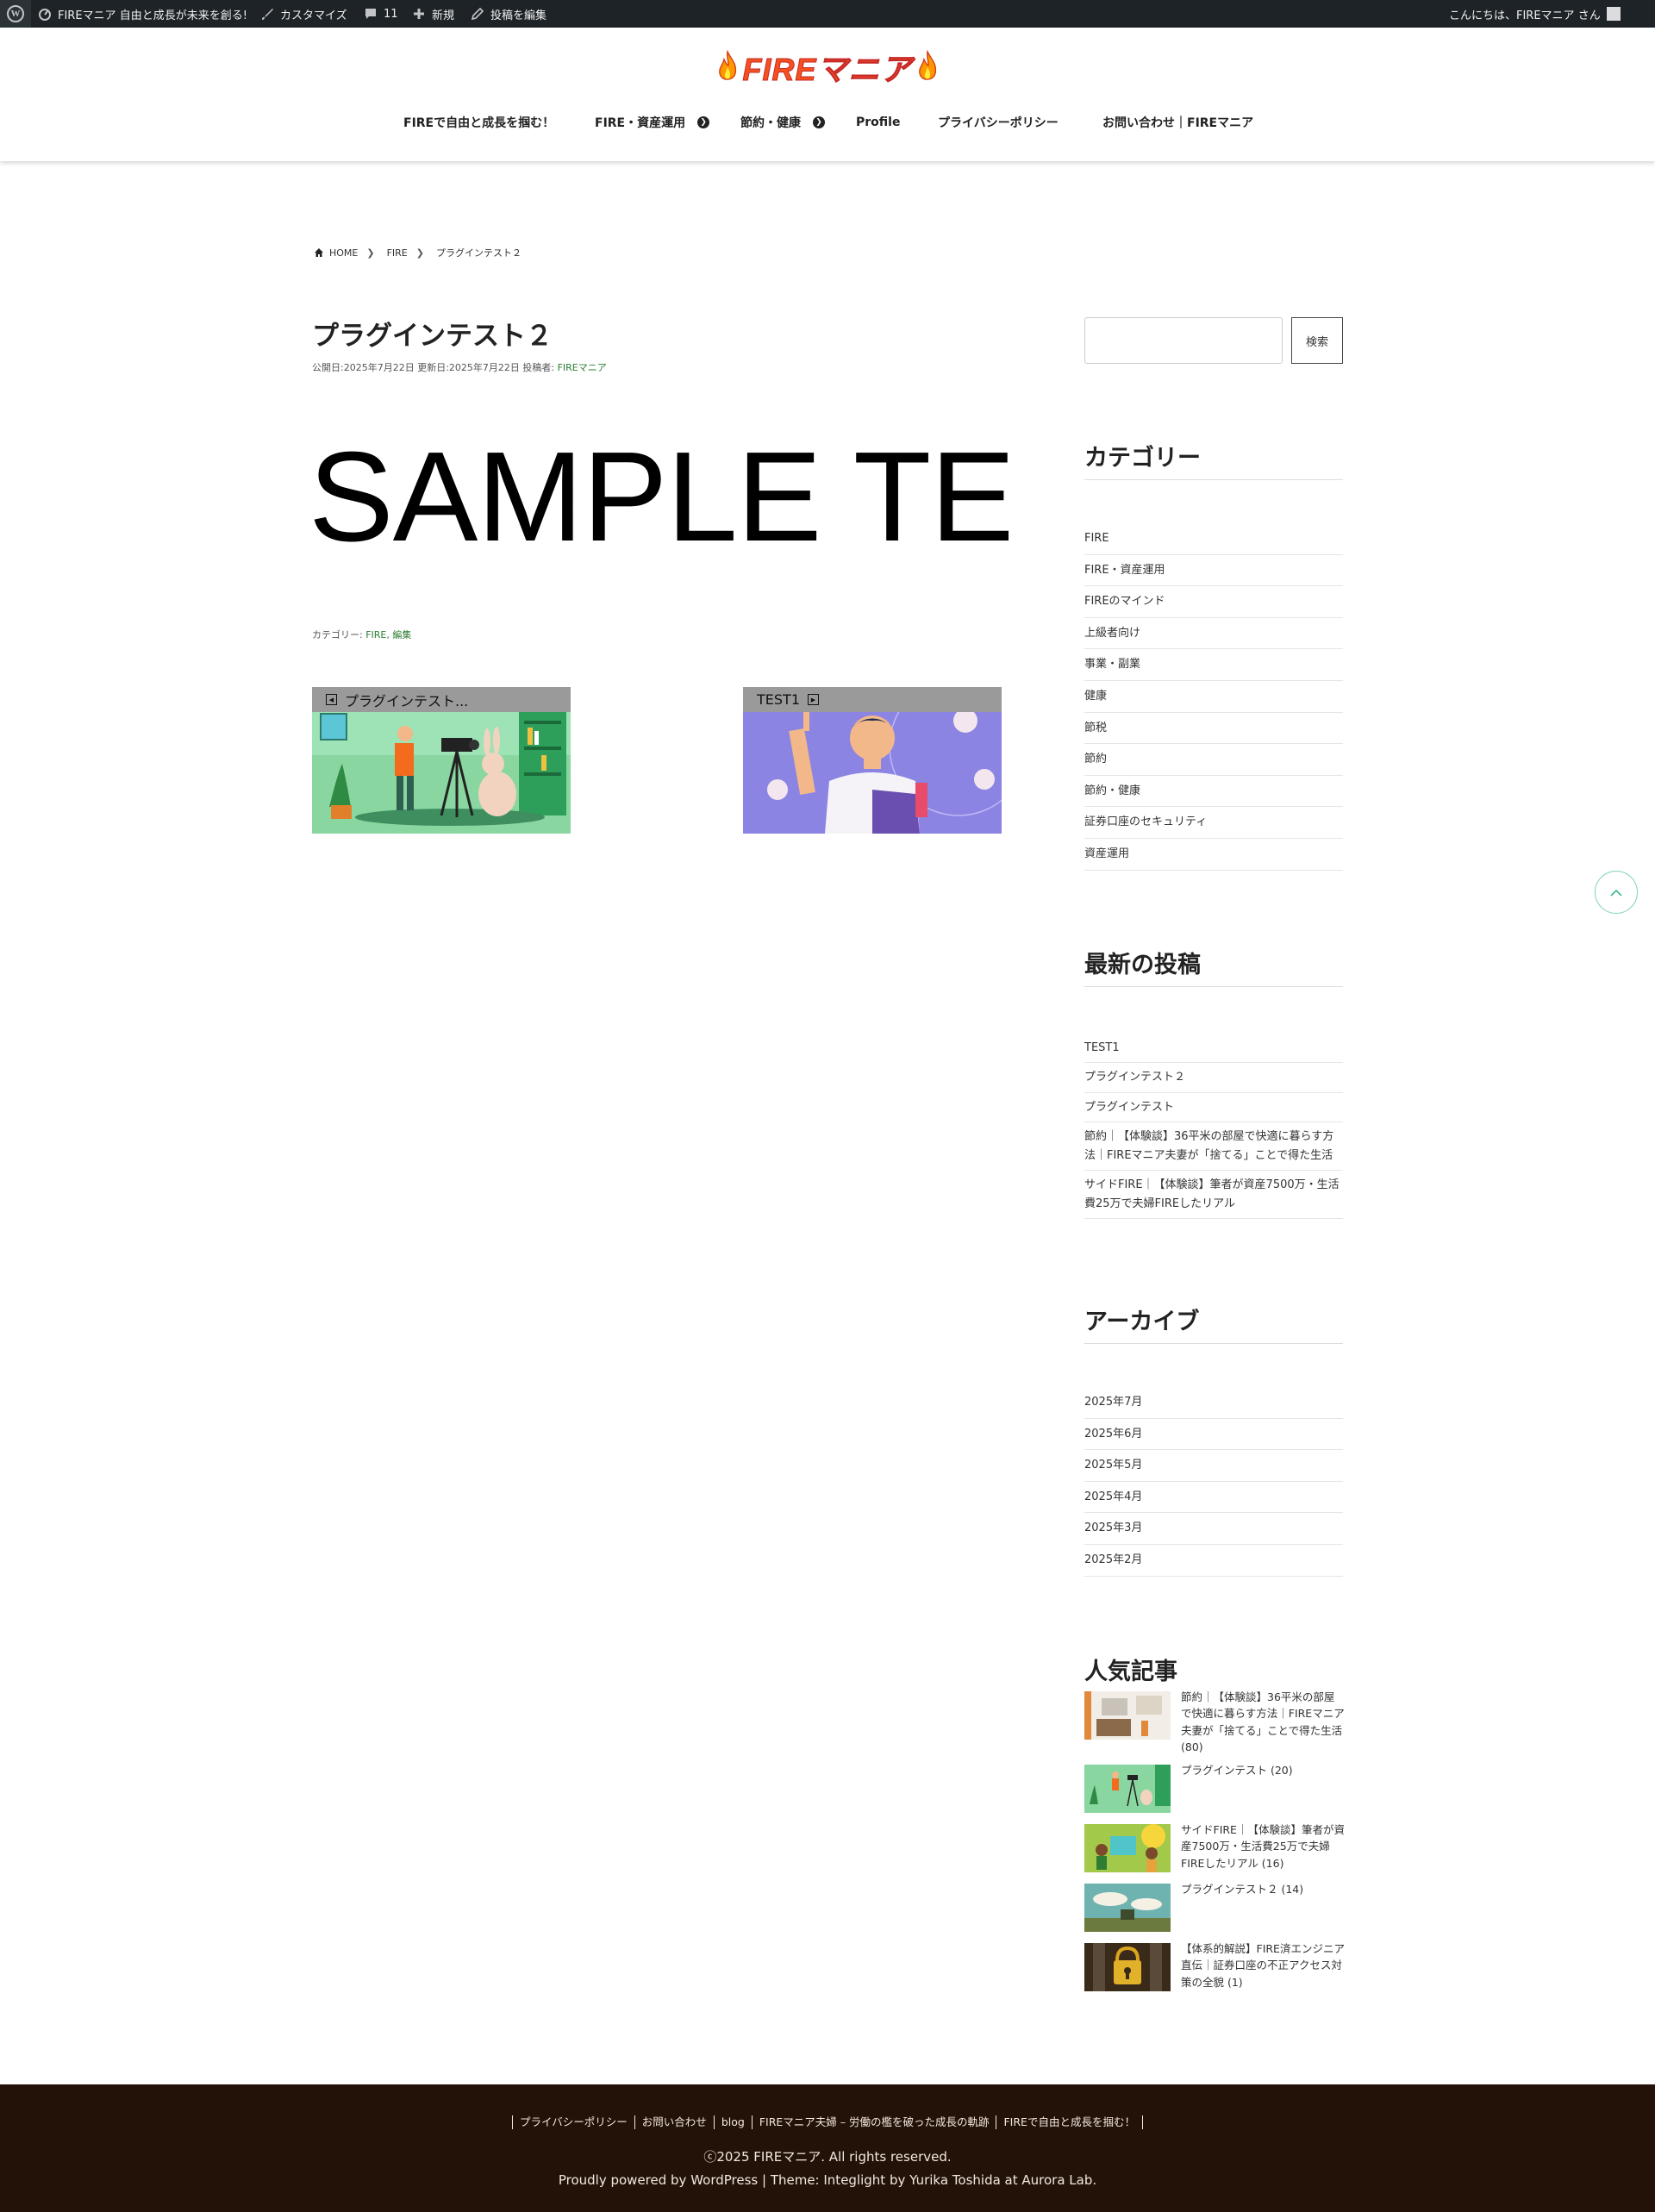 The height and width of the screenshot is (2212, 1655). What do you see at coordinates (732, 2122) in the screenshot?
I see `footer-link: blog` at bounding box center [732, 2122].